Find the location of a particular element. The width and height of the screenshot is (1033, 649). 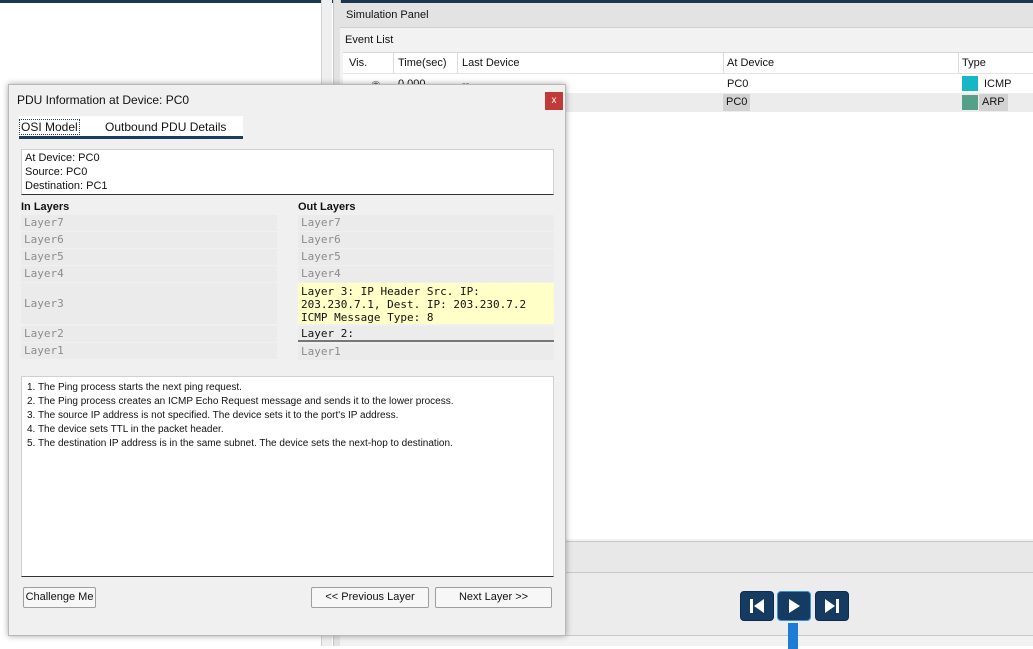

column-time: Time(sec) is located at coordinates (422, 63).